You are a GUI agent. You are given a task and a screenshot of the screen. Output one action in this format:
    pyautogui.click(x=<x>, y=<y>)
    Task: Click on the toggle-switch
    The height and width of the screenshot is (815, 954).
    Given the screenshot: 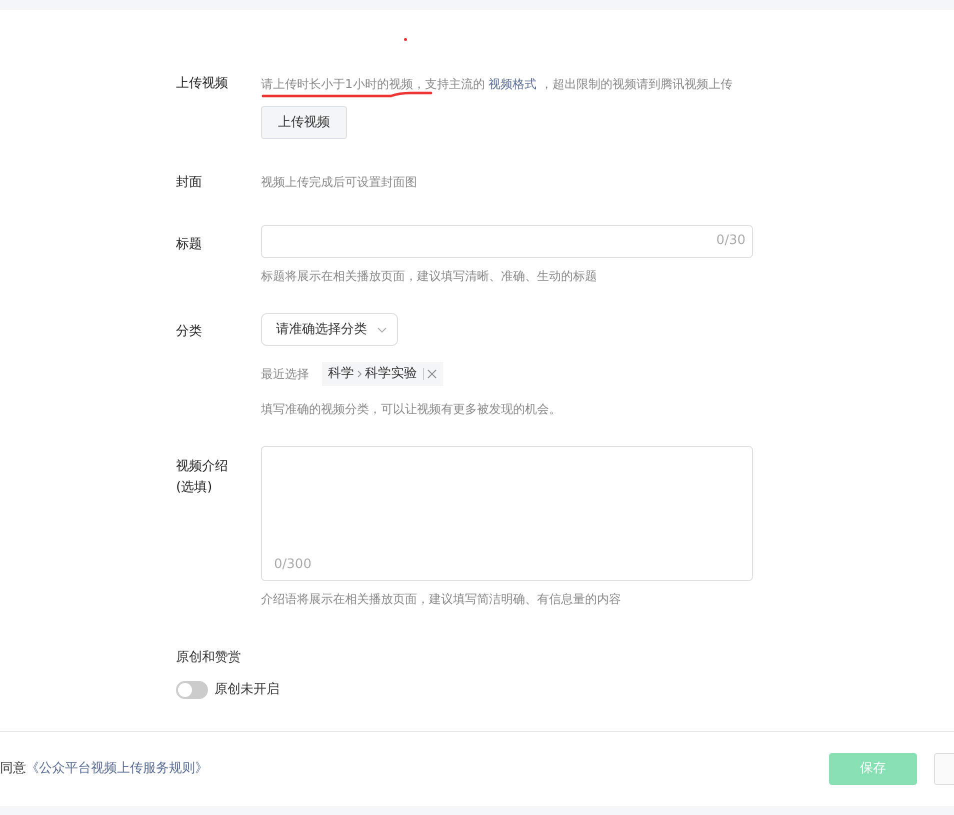 What is the action you would take?
    pyautogui.click(x=192, y=689)
    